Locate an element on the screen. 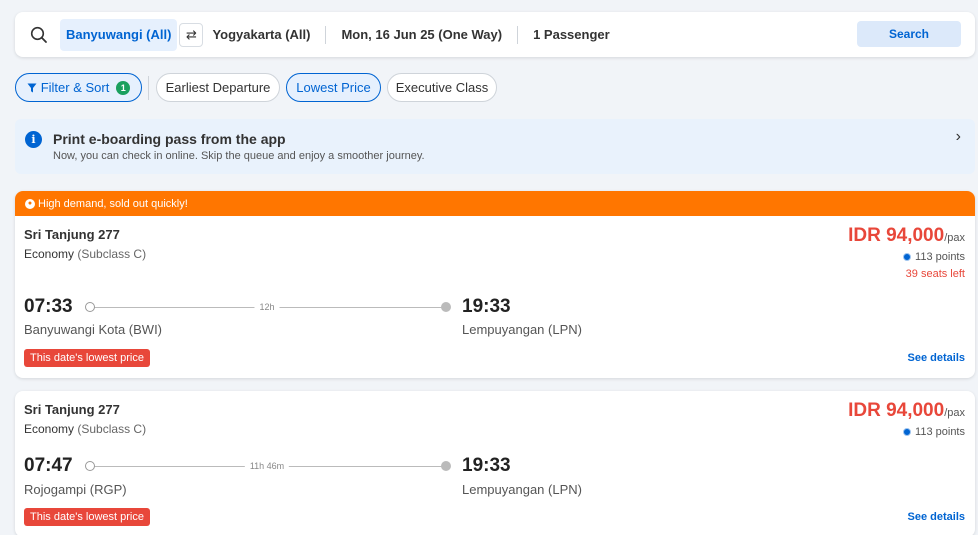 This screenshot has width=978, height=535. chip-divider is located at coordinates (148, 88).